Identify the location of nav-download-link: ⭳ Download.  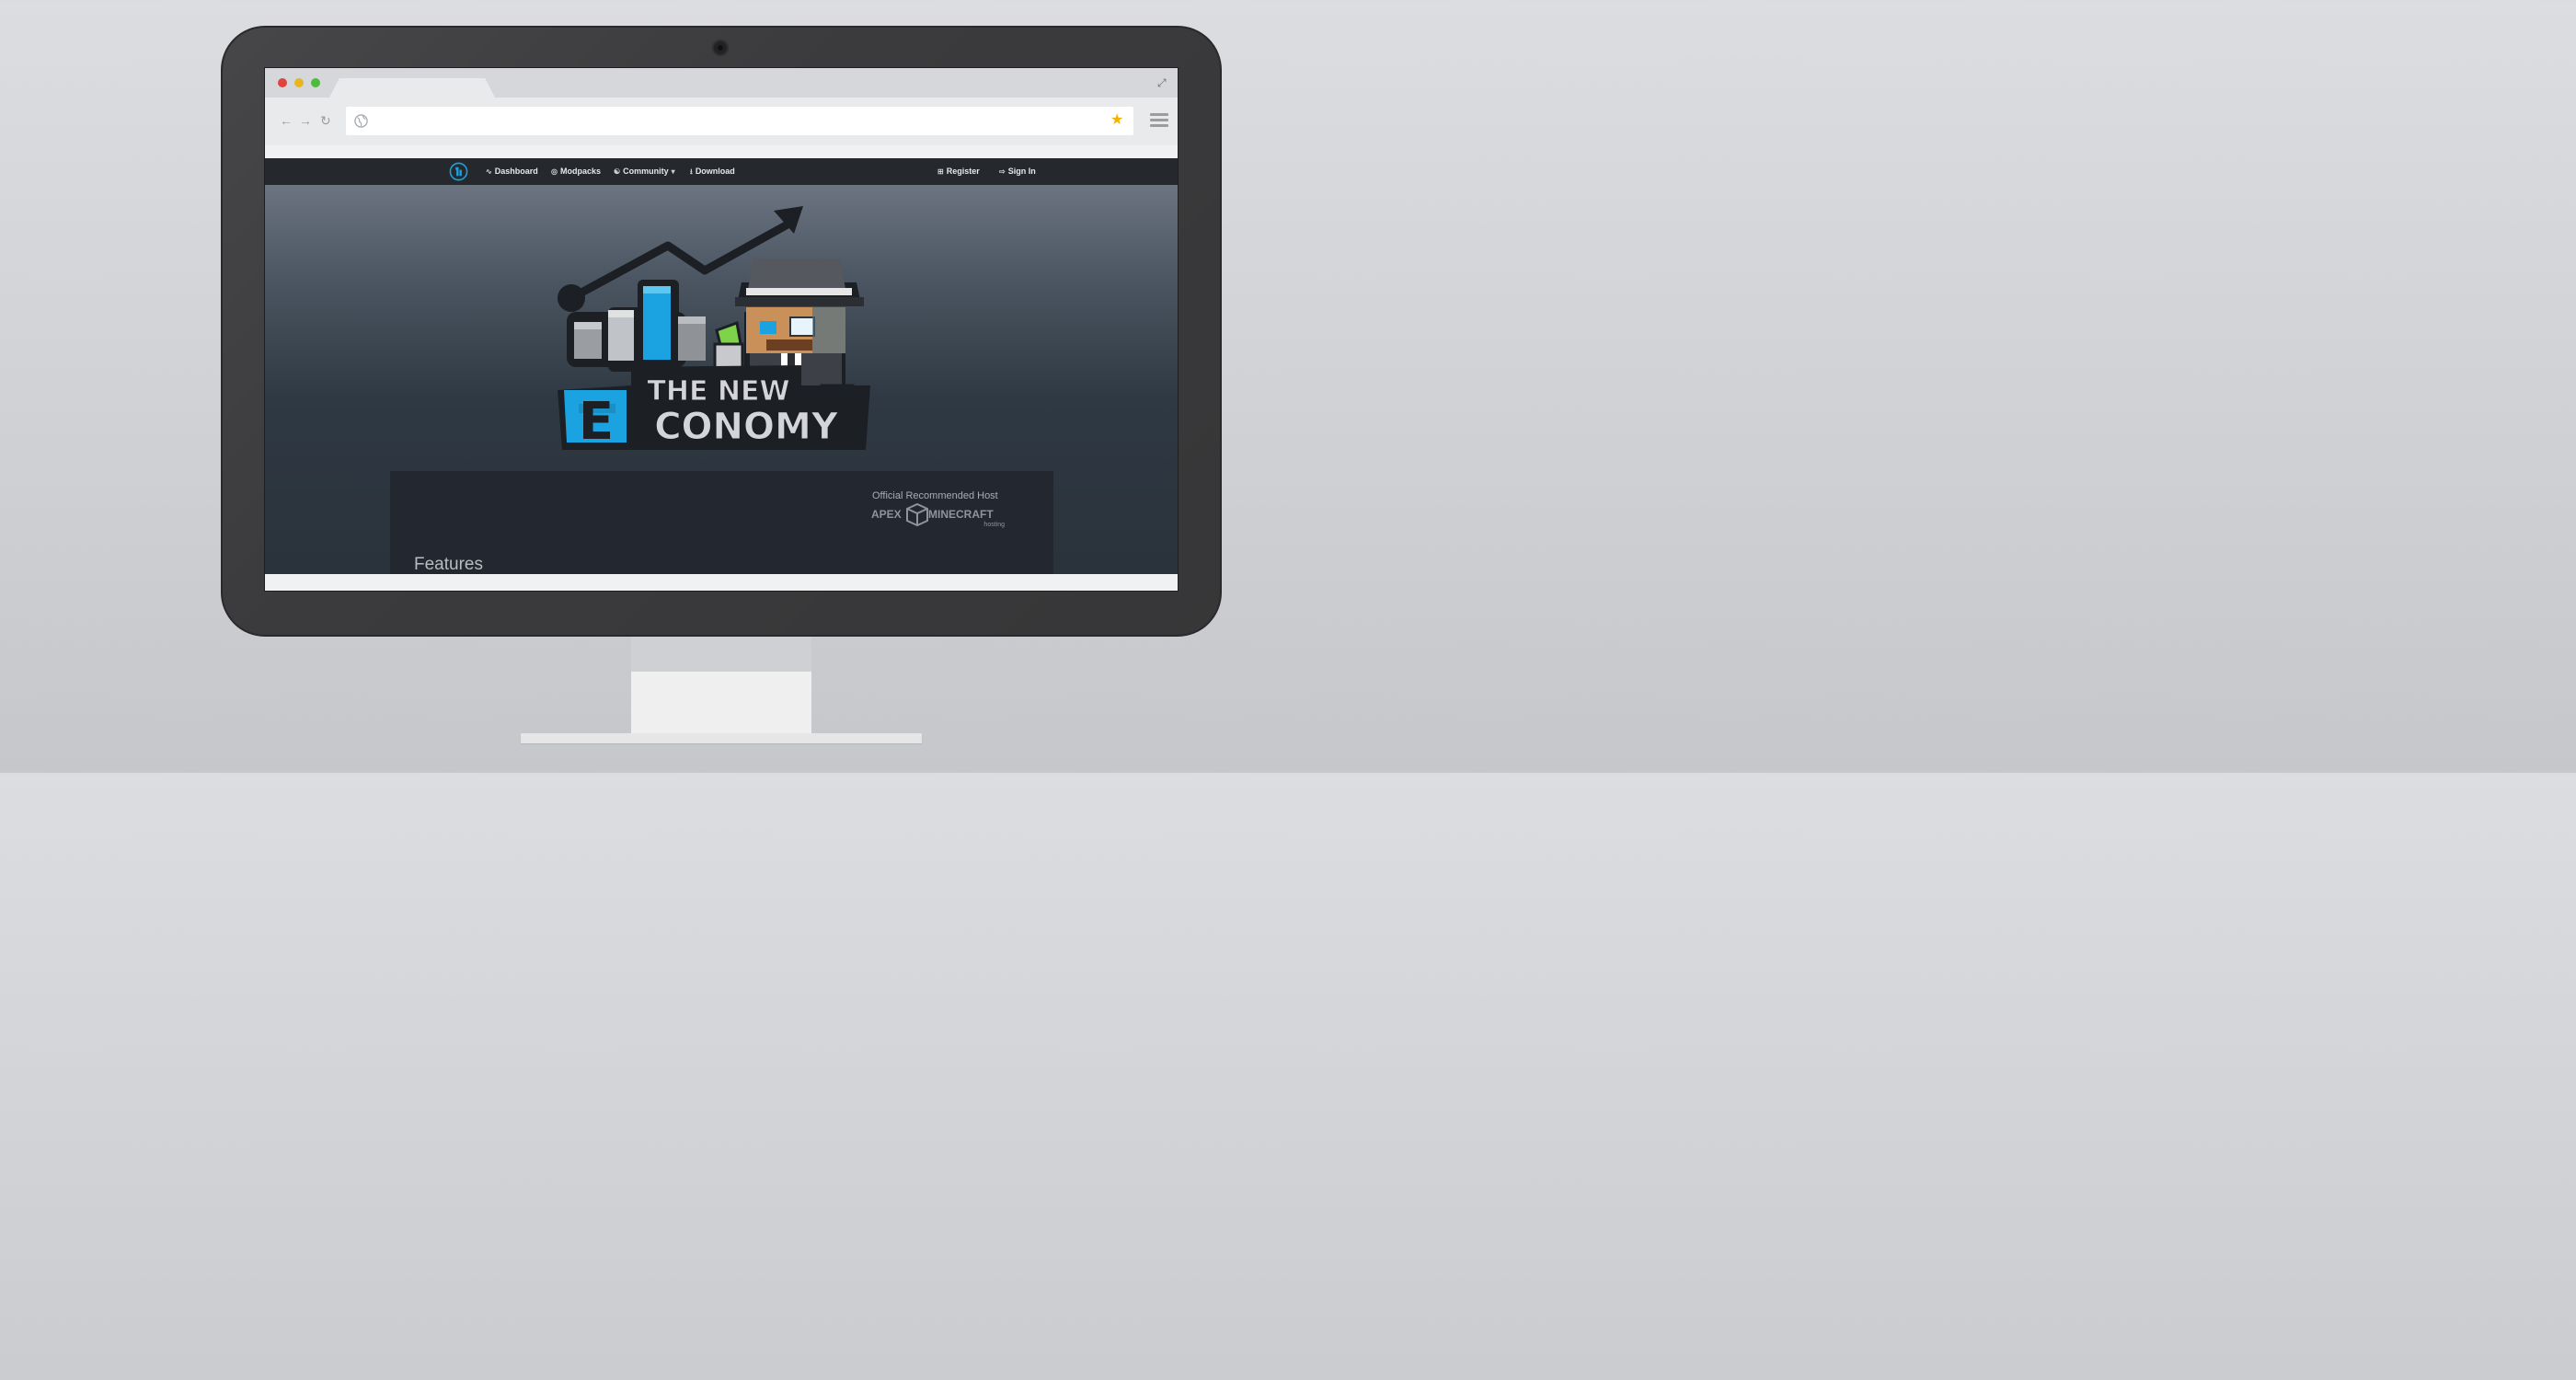
(712, 173).